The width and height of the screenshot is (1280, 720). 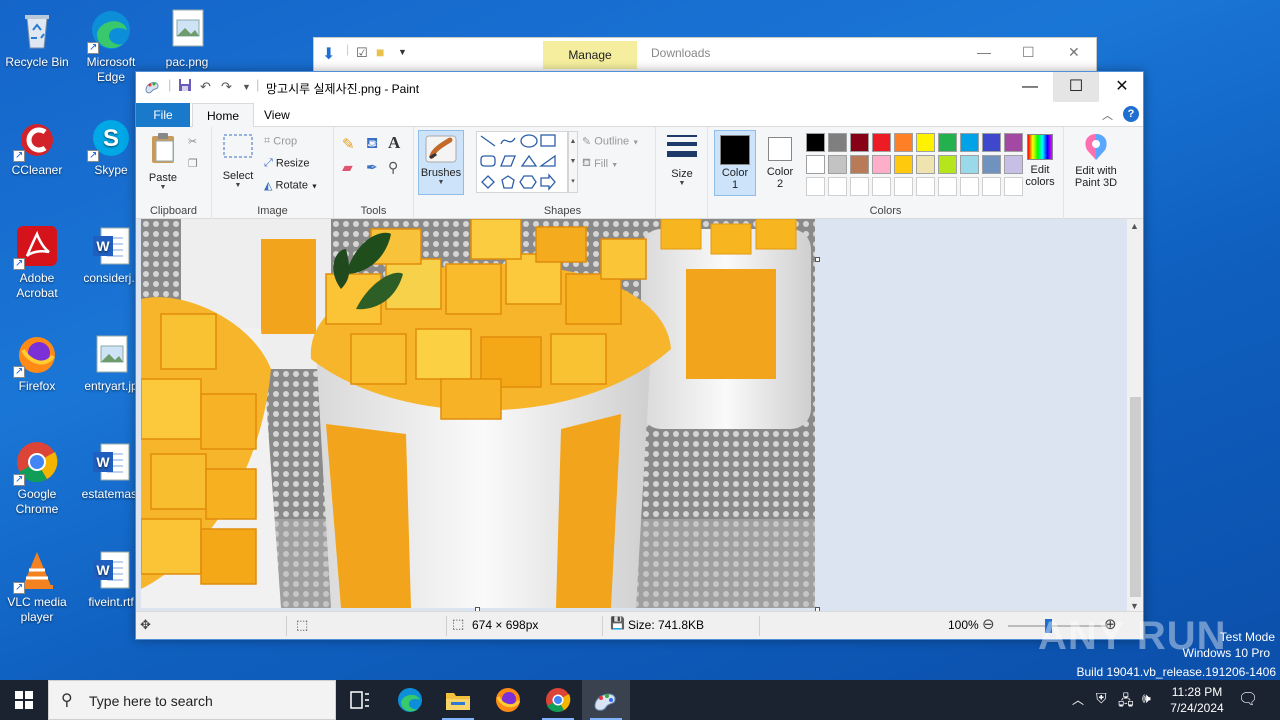 What do you see at coordinates (1122, 87) in the screenshot?
I see `close-button: ✕` at bounding box center [1122, 87].